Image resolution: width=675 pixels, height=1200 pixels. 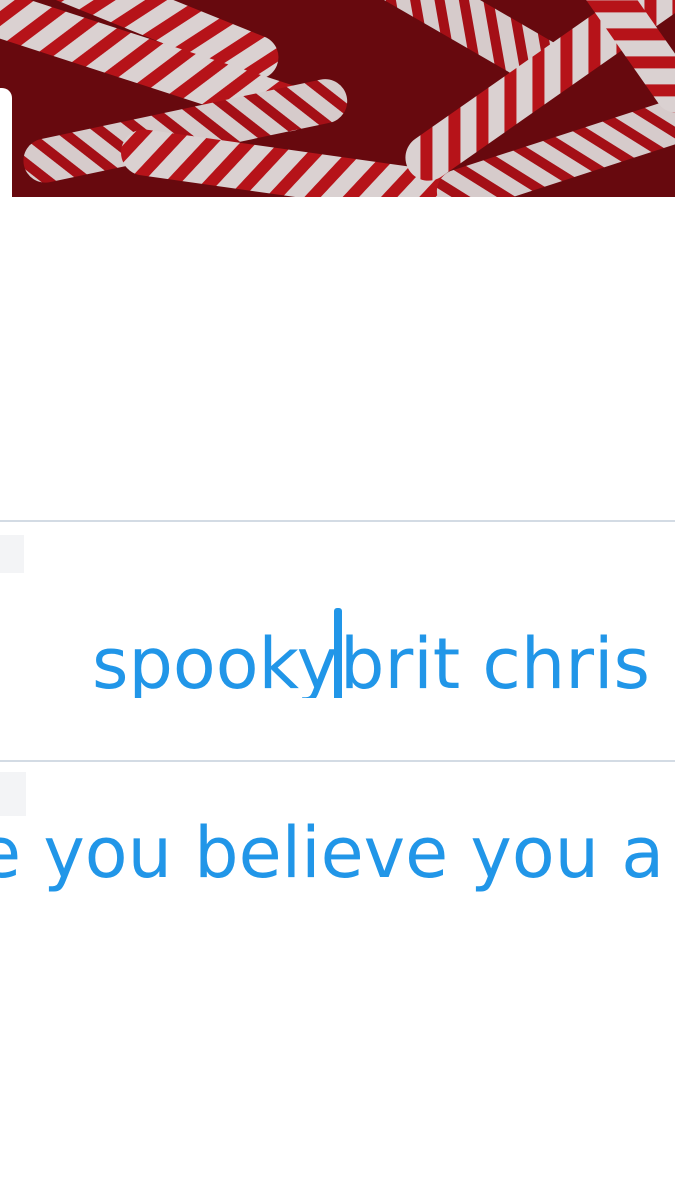 I want to click on input-text: spookybrit chris, so click(x=371, y=653).